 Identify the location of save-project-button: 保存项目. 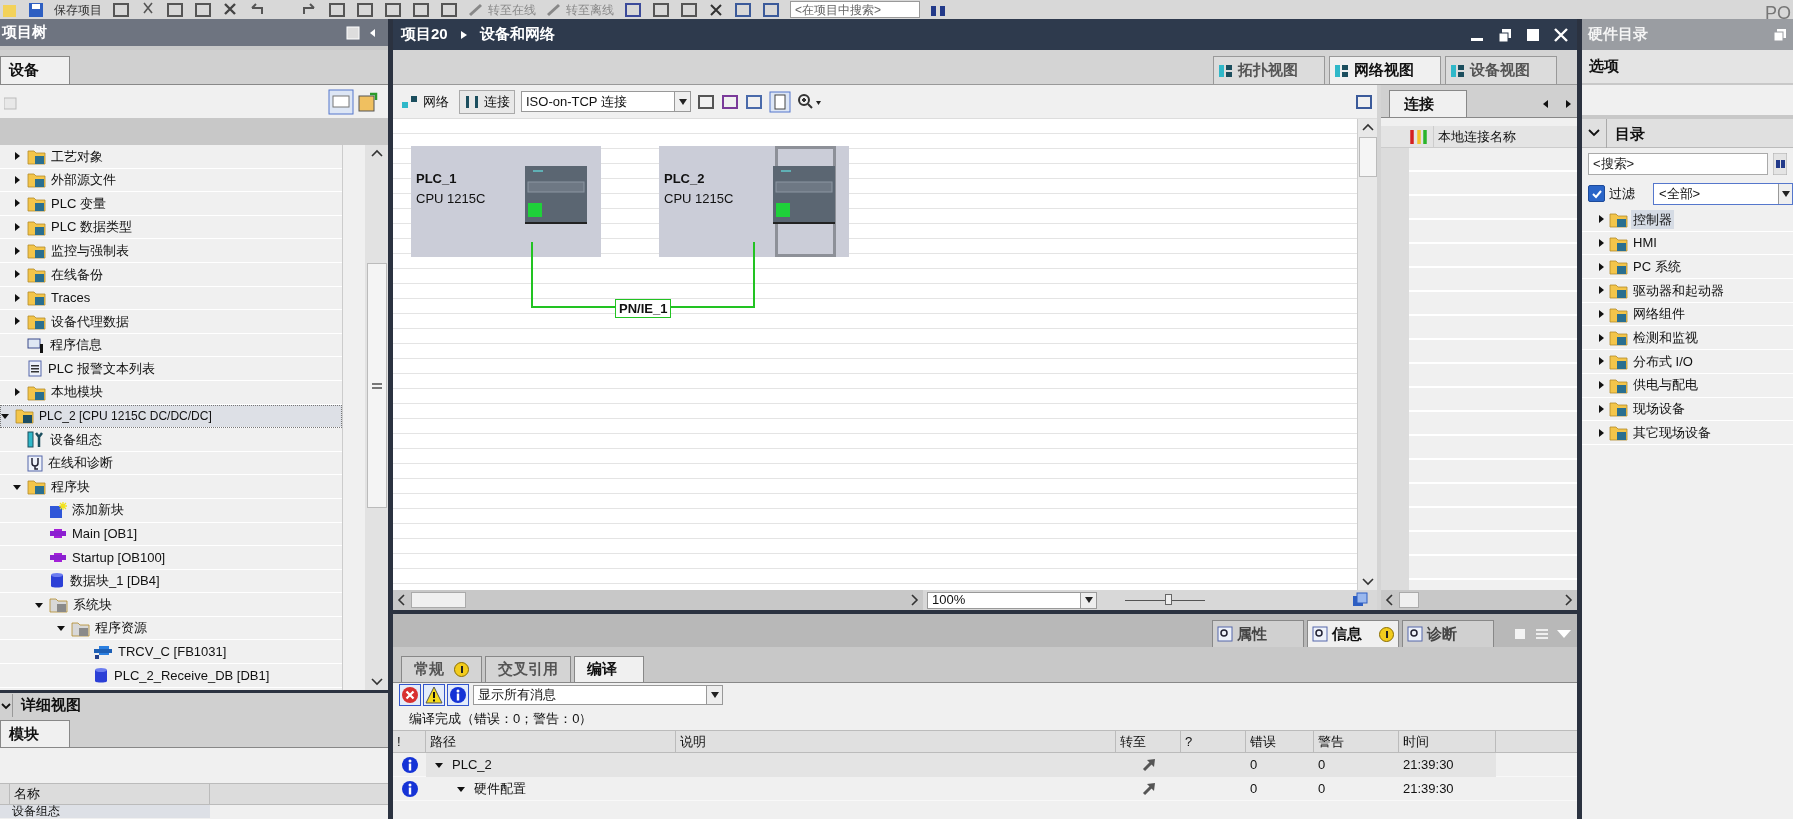
(78, 9).